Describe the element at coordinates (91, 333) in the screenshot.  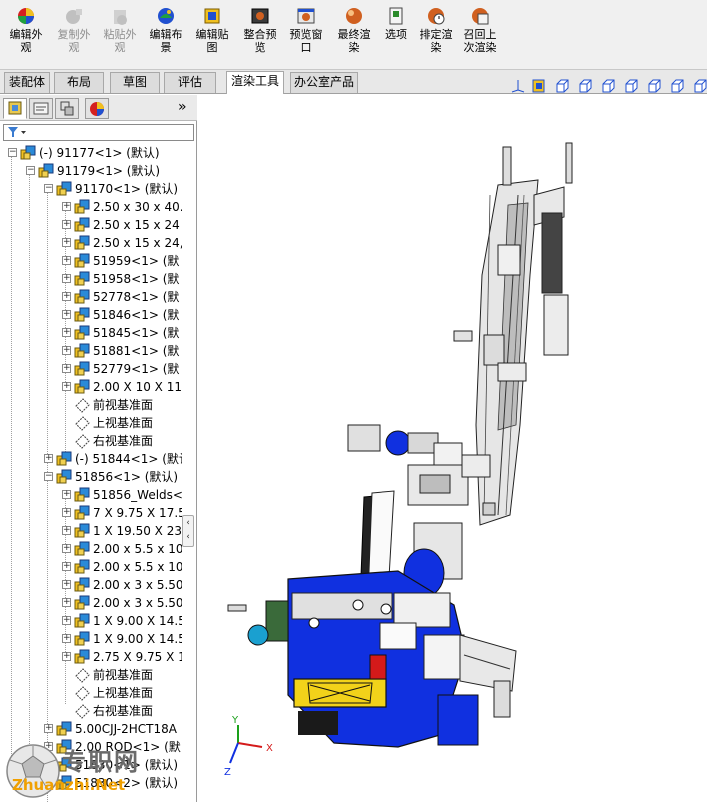
I see `tree-item: +51845<1> (默` at that location.